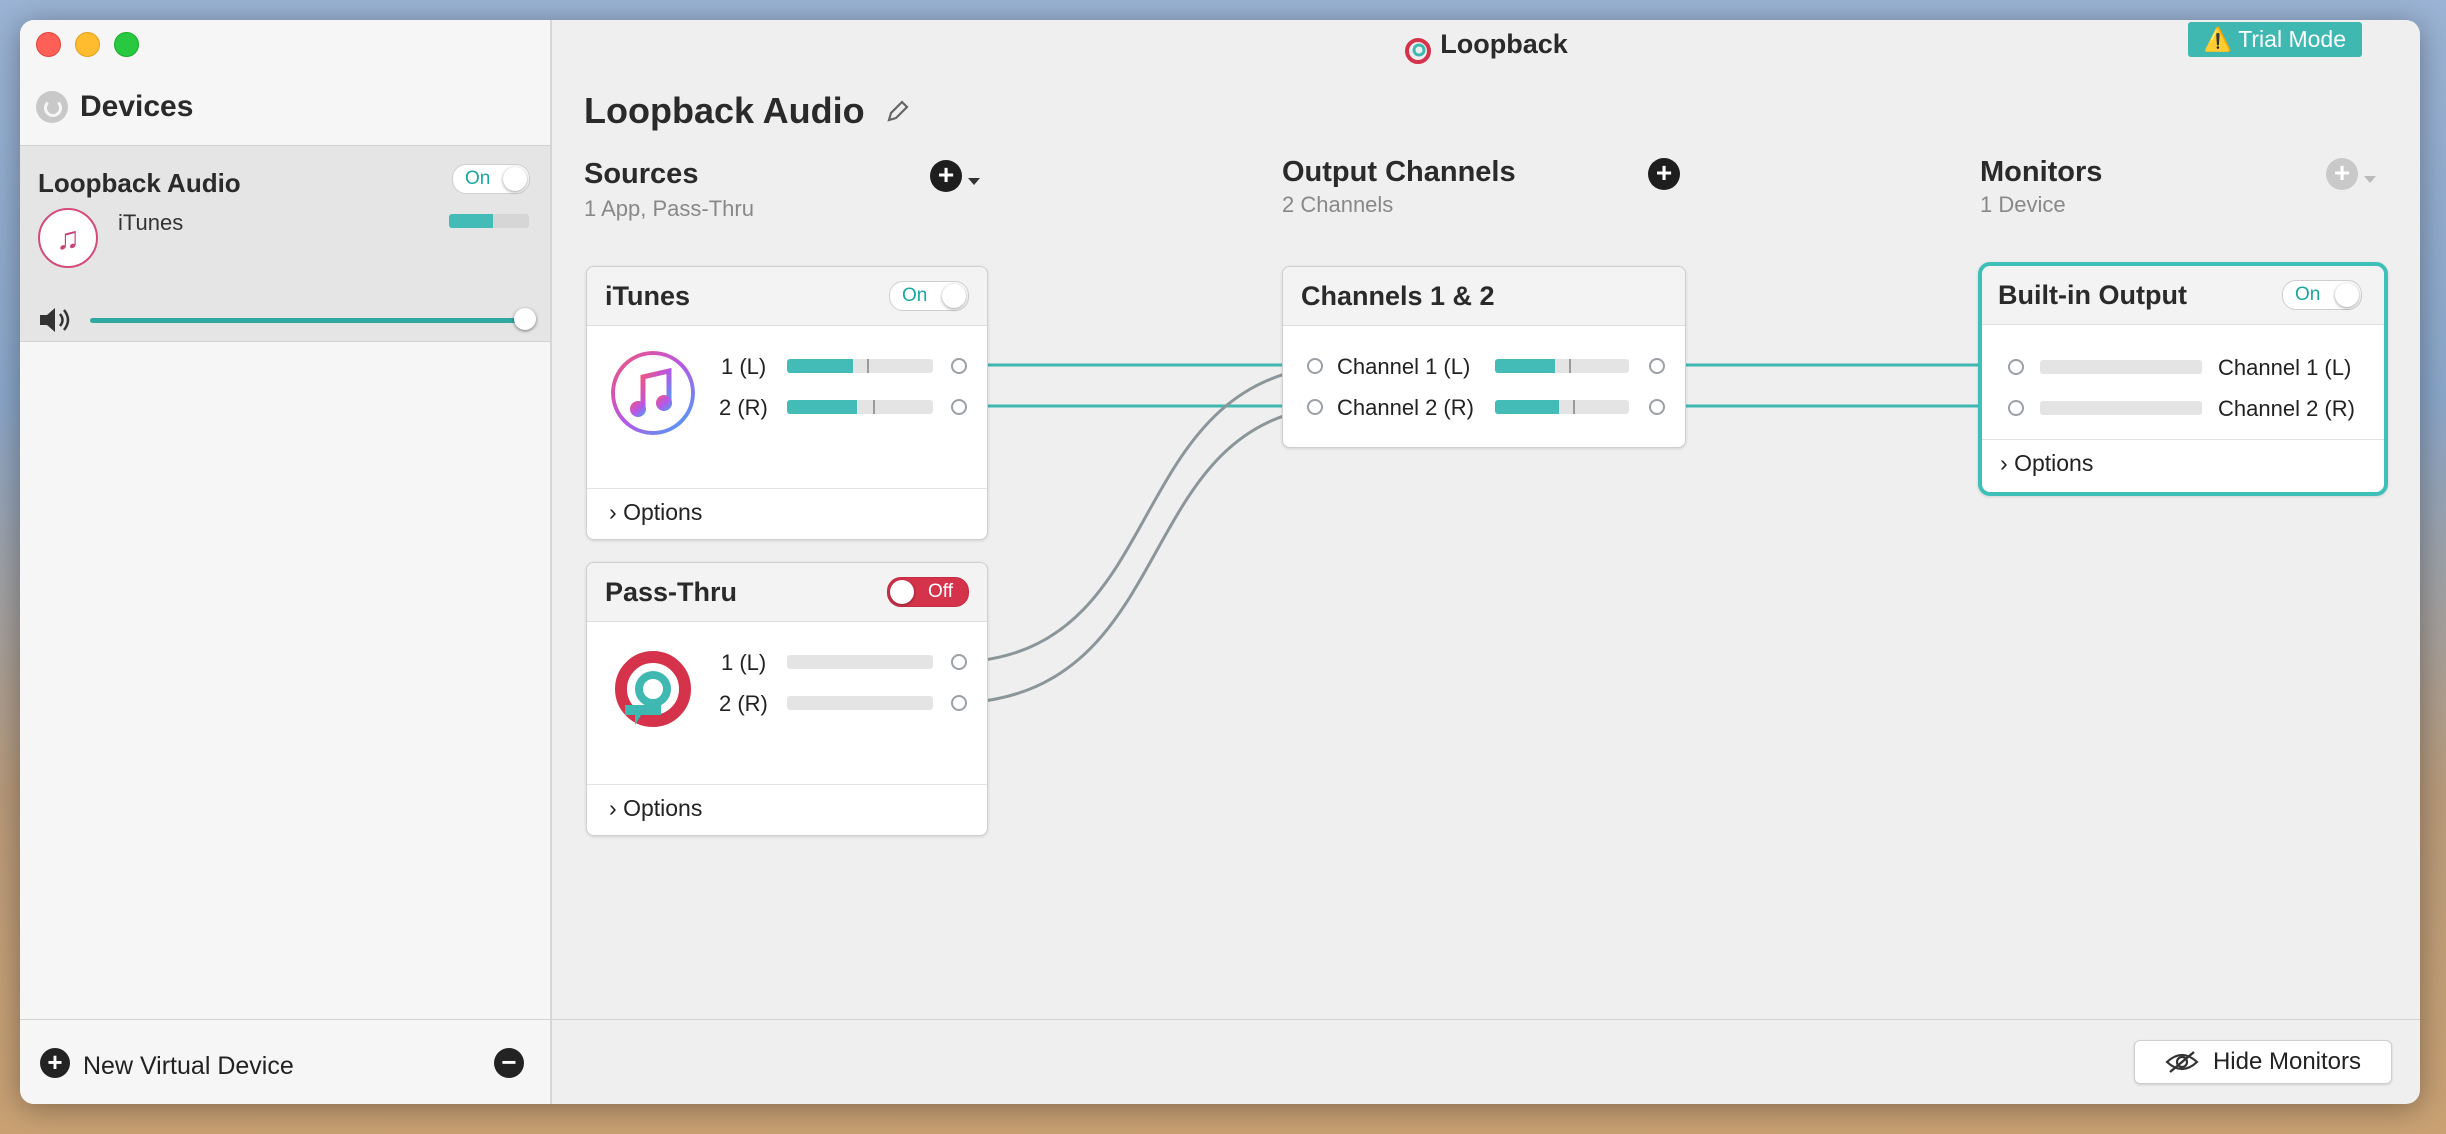 The image size is (2446, 1134). I want to click on card-title: Built-in Output, so click(2092, 295).